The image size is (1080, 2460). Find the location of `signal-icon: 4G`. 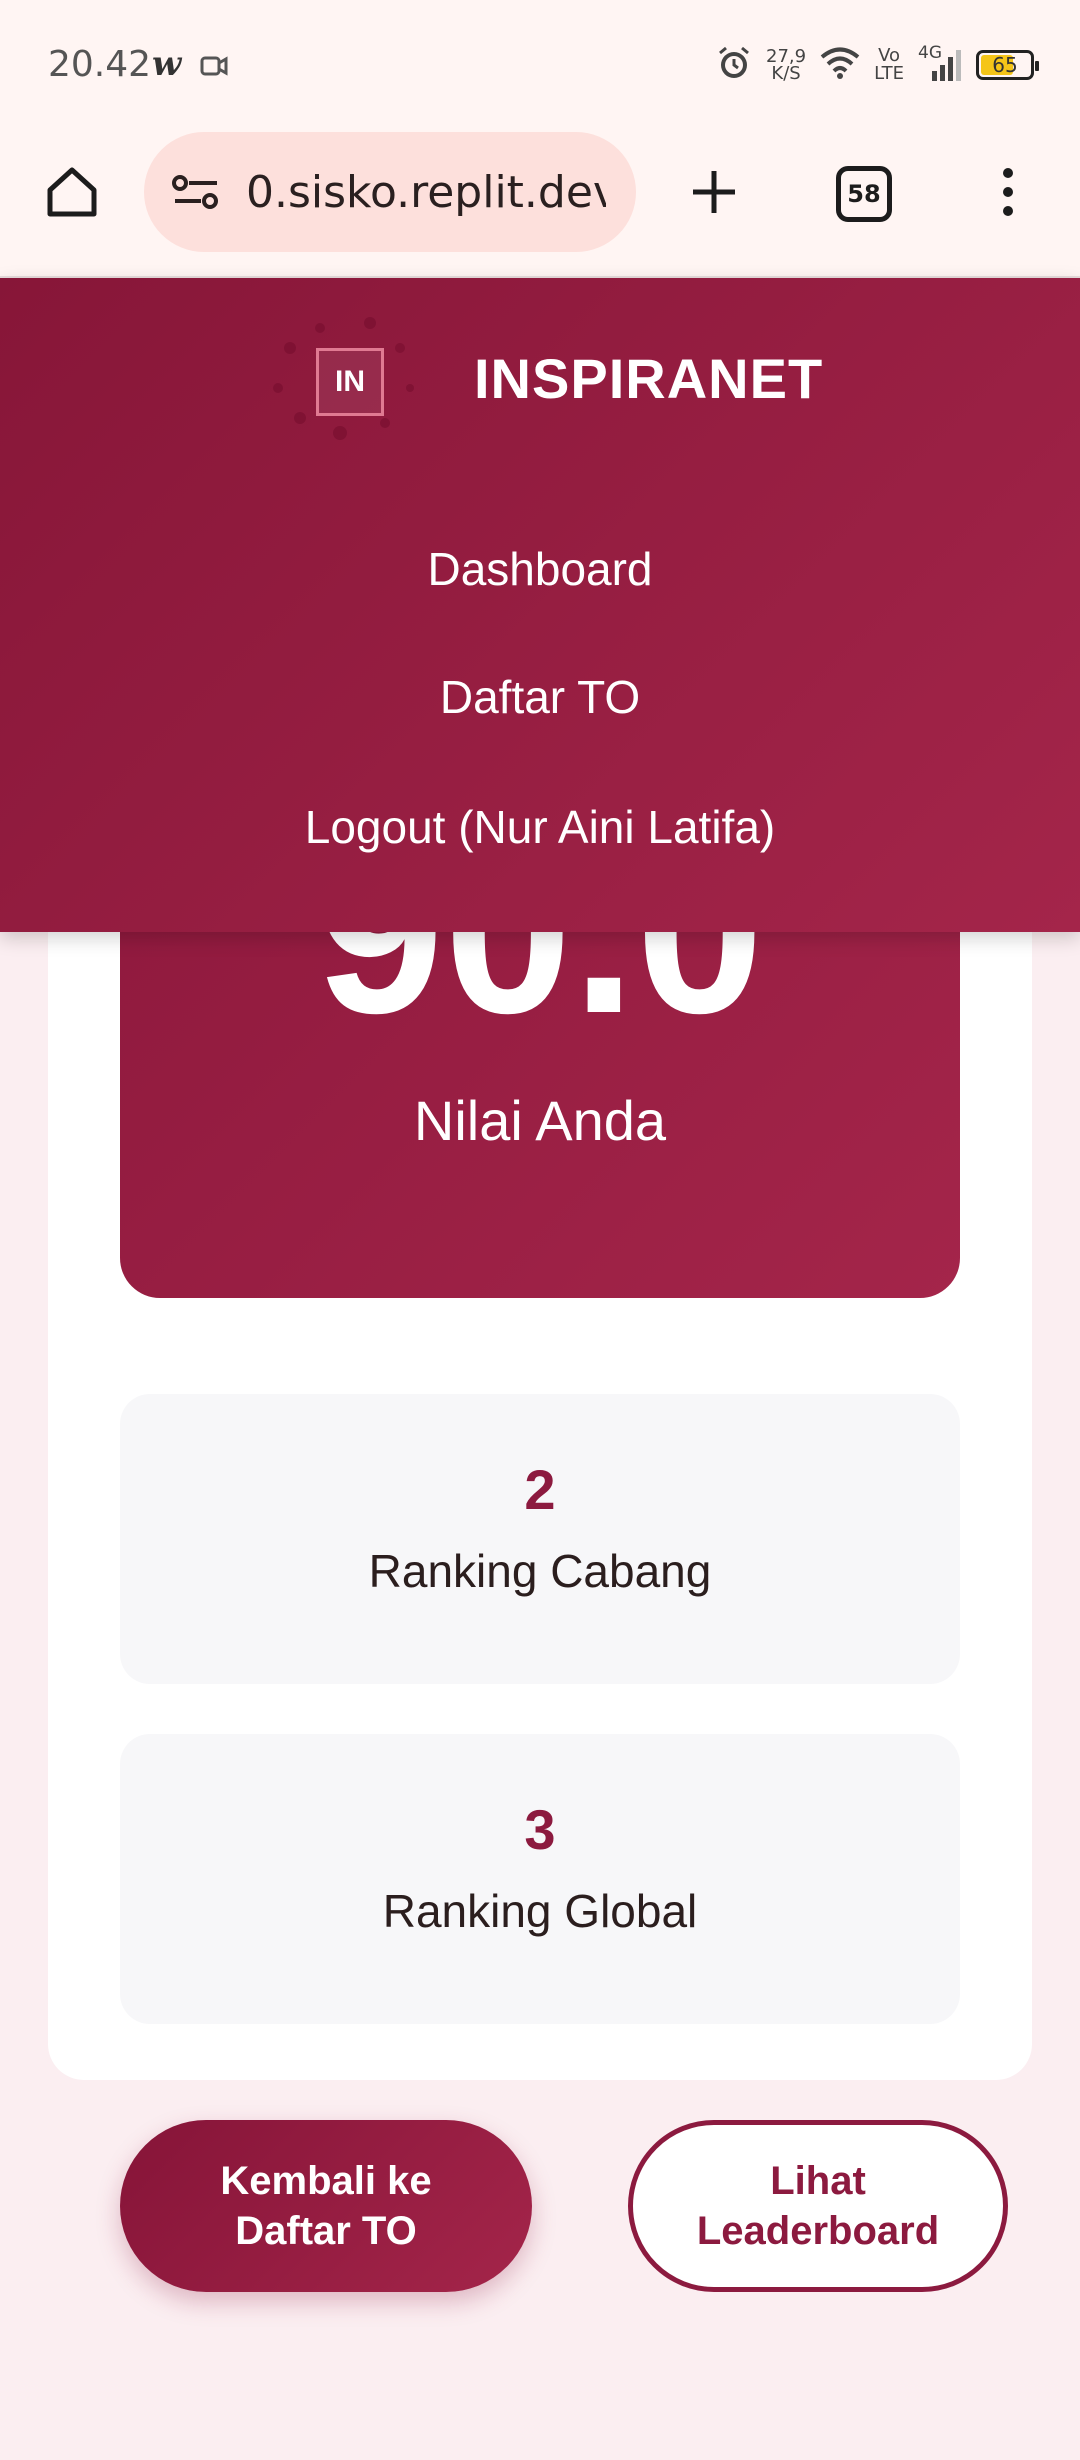

signal-icon: 4G is located at coordinates (940, 63).